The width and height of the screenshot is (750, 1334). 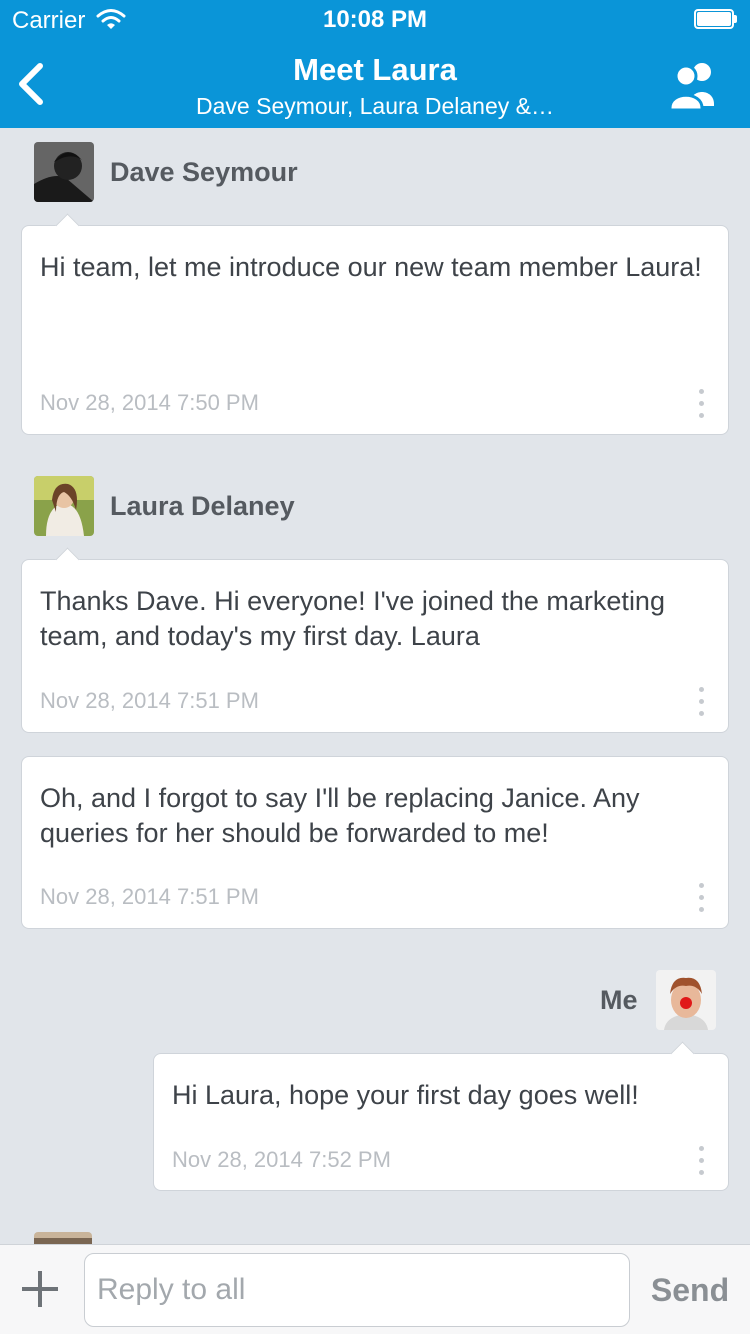 I want to click on compose-bar: Send, so click(x=375, y=1289).